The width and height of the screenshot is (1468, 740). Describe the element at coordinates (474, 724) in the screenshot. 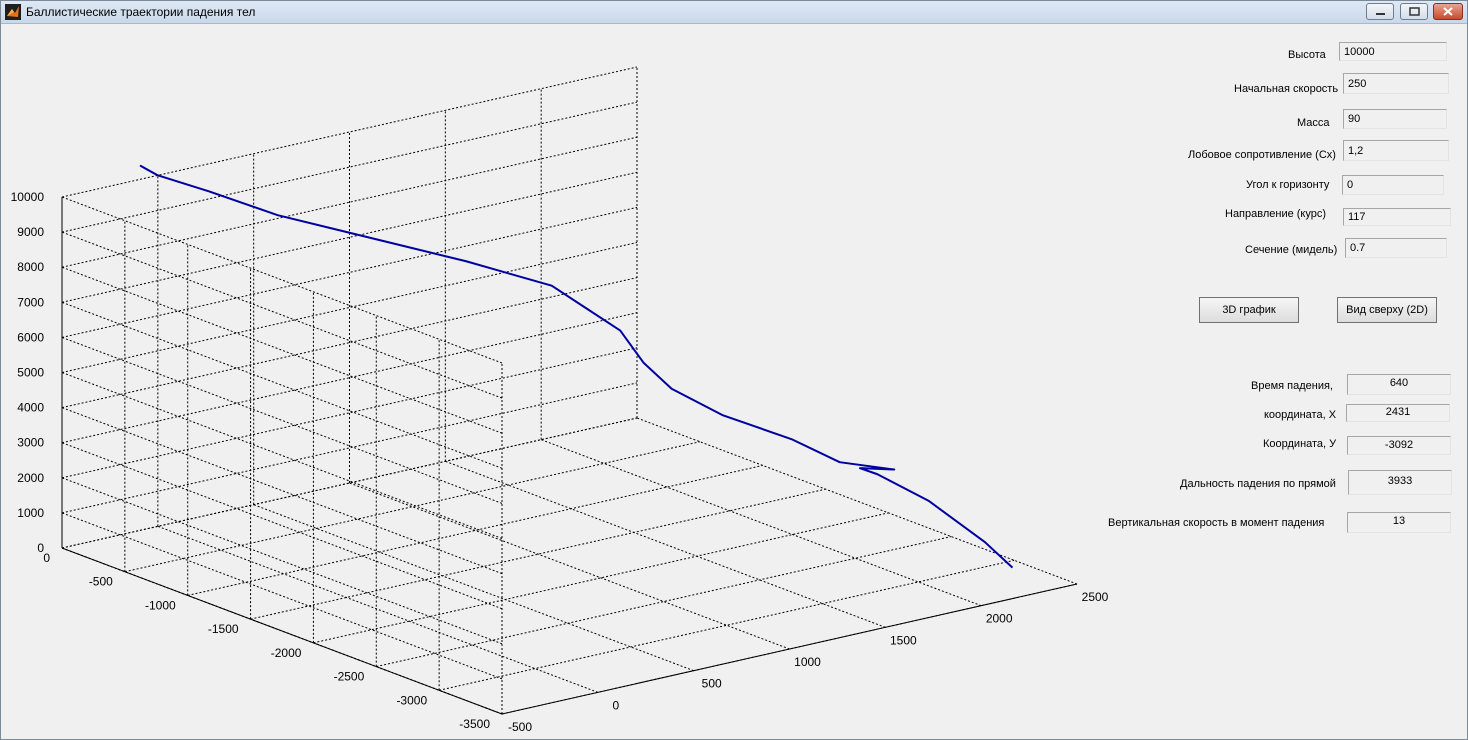

I see `y-tick-label: -3500` at that location.